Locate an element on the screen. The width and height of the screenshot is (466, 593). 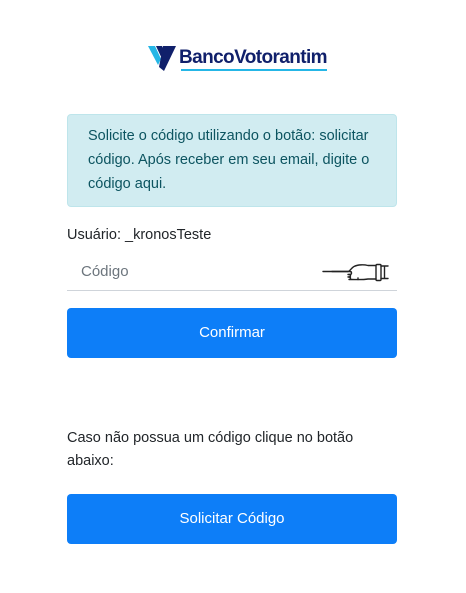
code-input is located at coordinates (199, 271).